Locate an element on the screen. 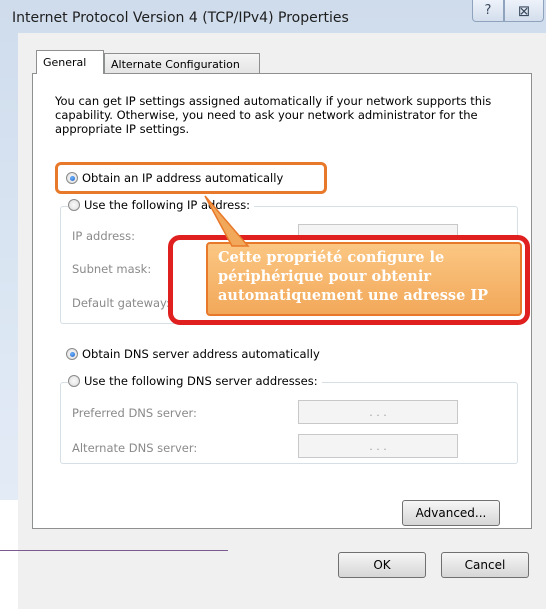 Image resolution: width=546 pixels, height=609 pixels. callout-line: Cette propriété configure le is located at coordinates (331, 257).